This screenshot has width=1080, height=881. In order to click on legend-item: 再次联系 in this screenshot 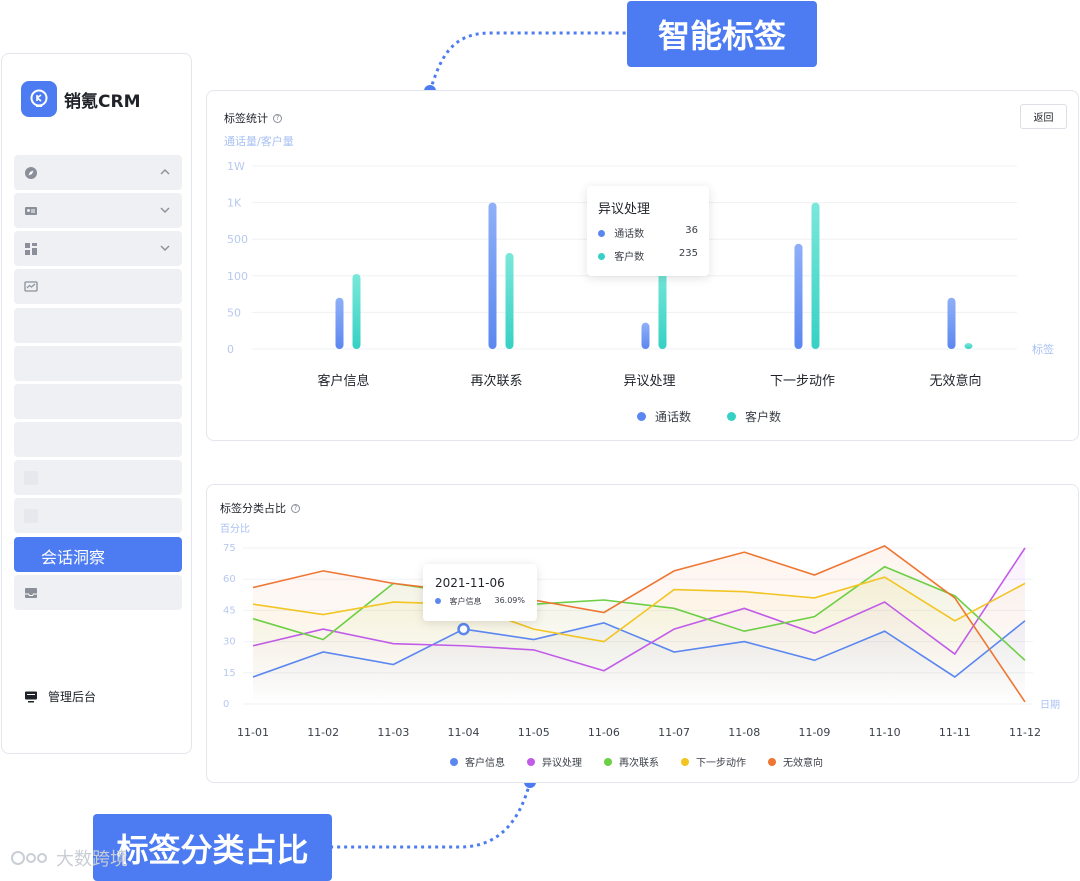, I will do `click(631, 761)`.